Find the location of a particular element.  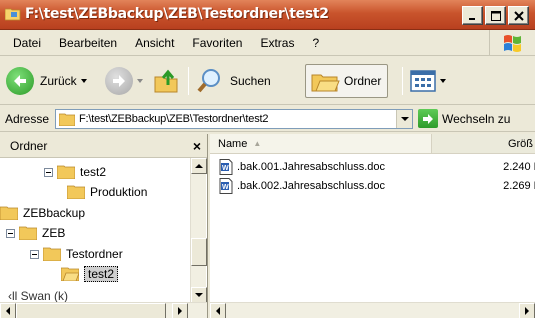

tree-label: Produktion is located at coordinates (119, 192).